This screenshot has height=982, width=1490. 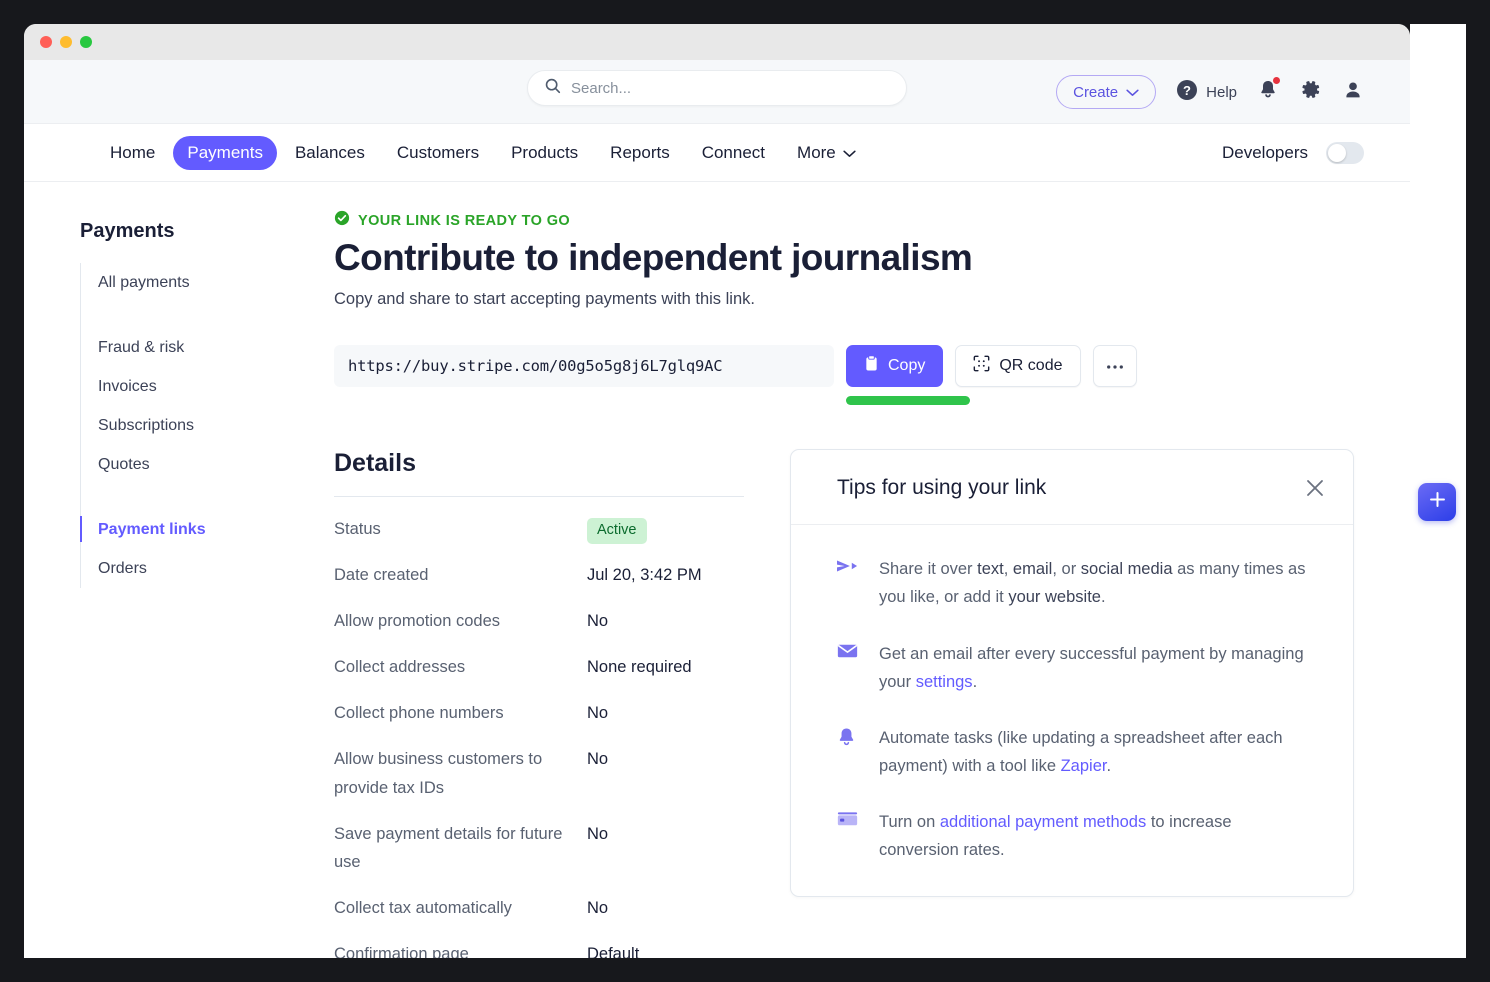 What do you see at coordinates (872, 220) in the screenshot?
I see `status-banner: YOUR LINK IS READY TO GO` at bounding box center [872, 220].